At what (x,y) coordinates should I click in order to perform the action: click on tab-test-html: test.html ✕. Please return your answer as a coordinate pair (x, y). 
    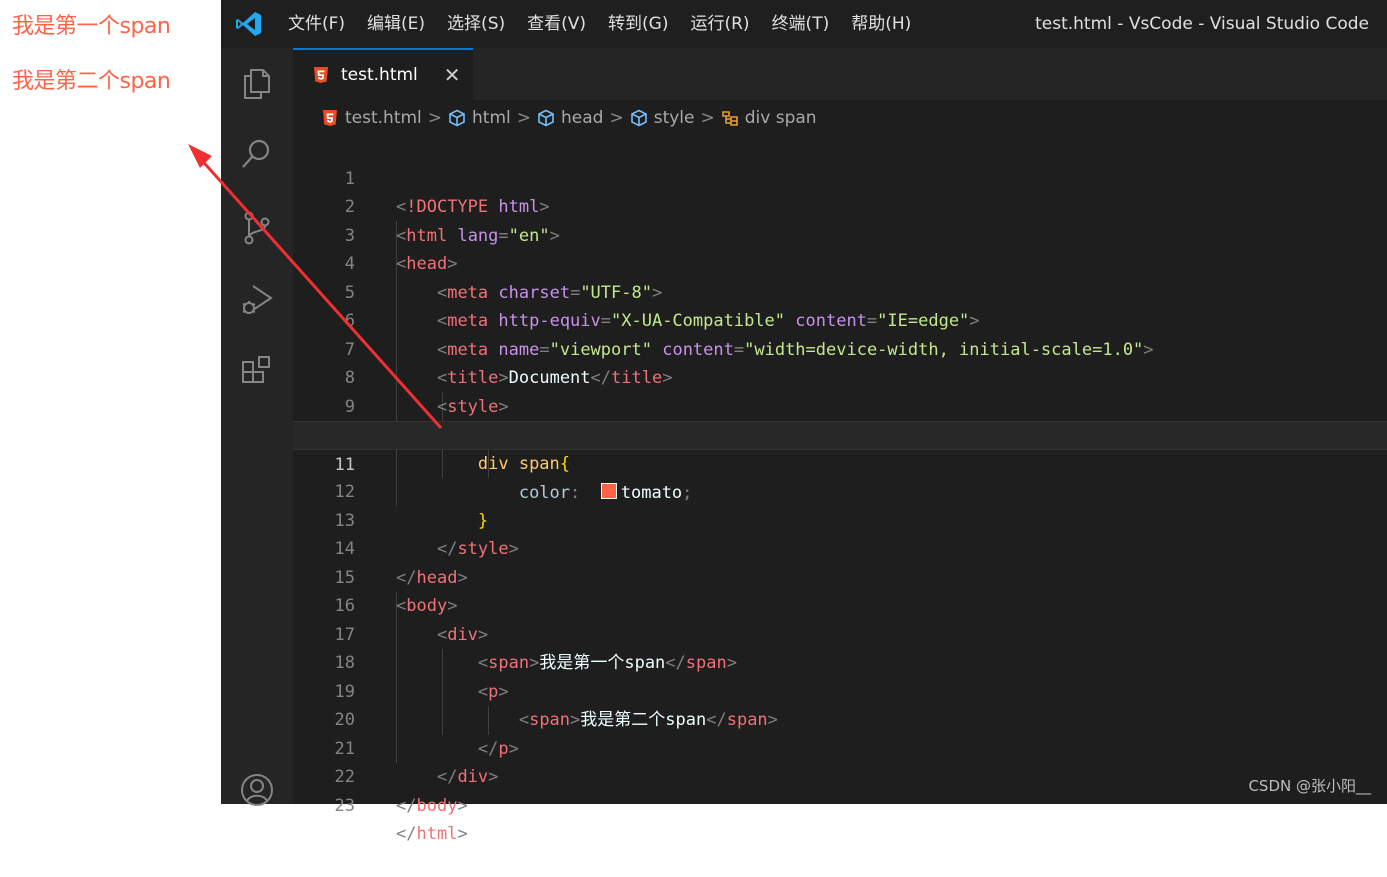
    Looking at the image, I should click on (383, 74).